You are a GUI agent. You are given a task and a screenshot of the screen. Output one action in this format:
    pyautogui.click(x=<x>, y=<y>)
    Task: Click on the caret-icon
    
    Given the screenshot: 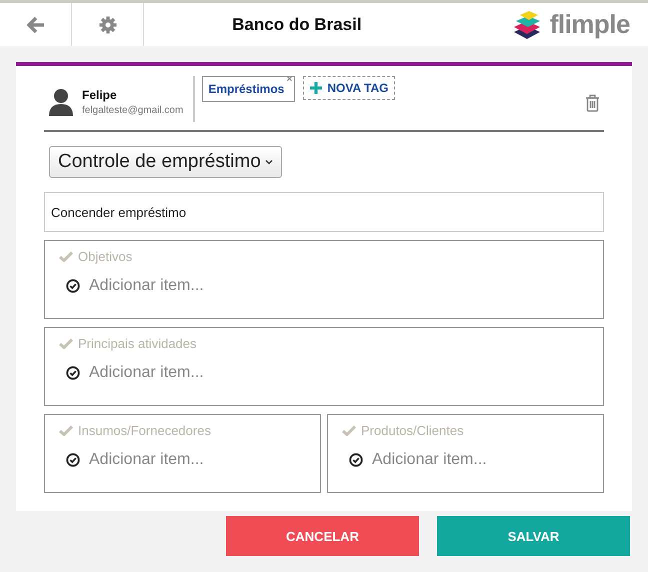 What is the action you would take?
    pyautogui.click(x=268, y=162)
    